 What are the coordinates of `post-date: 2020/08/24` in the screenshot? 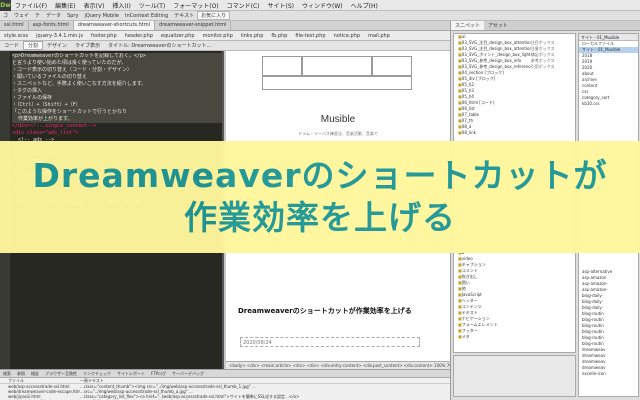 It's located at (330, 342).